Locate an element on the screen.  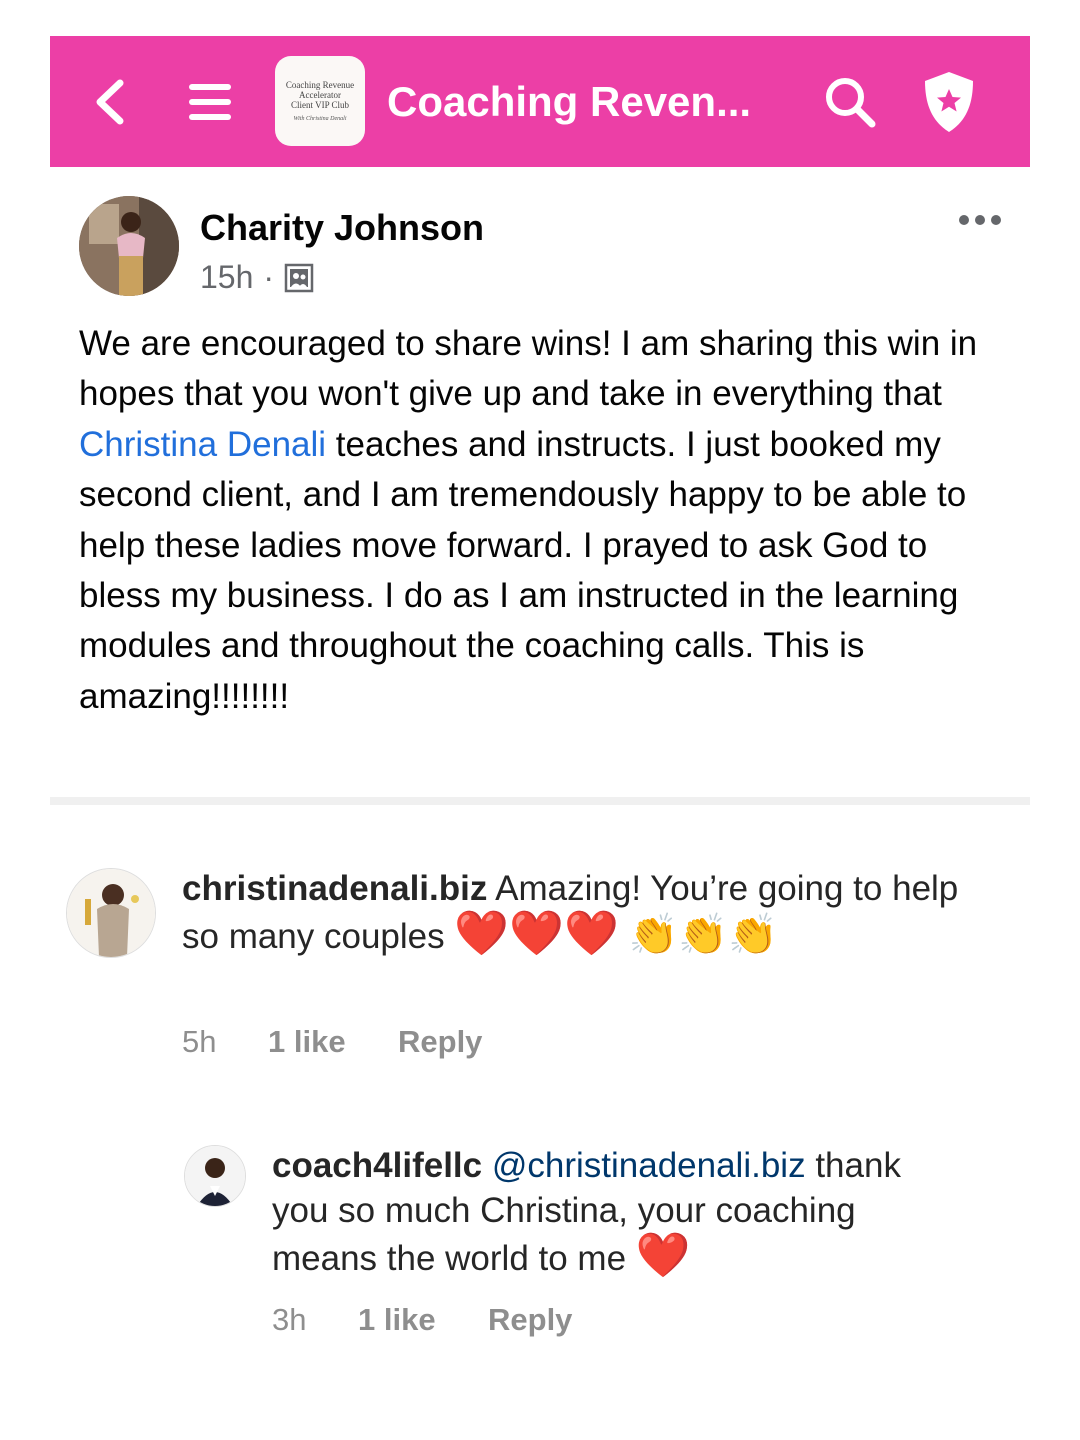
logo-text-line3: Client VIP Club is located at coordinates (319, 105).